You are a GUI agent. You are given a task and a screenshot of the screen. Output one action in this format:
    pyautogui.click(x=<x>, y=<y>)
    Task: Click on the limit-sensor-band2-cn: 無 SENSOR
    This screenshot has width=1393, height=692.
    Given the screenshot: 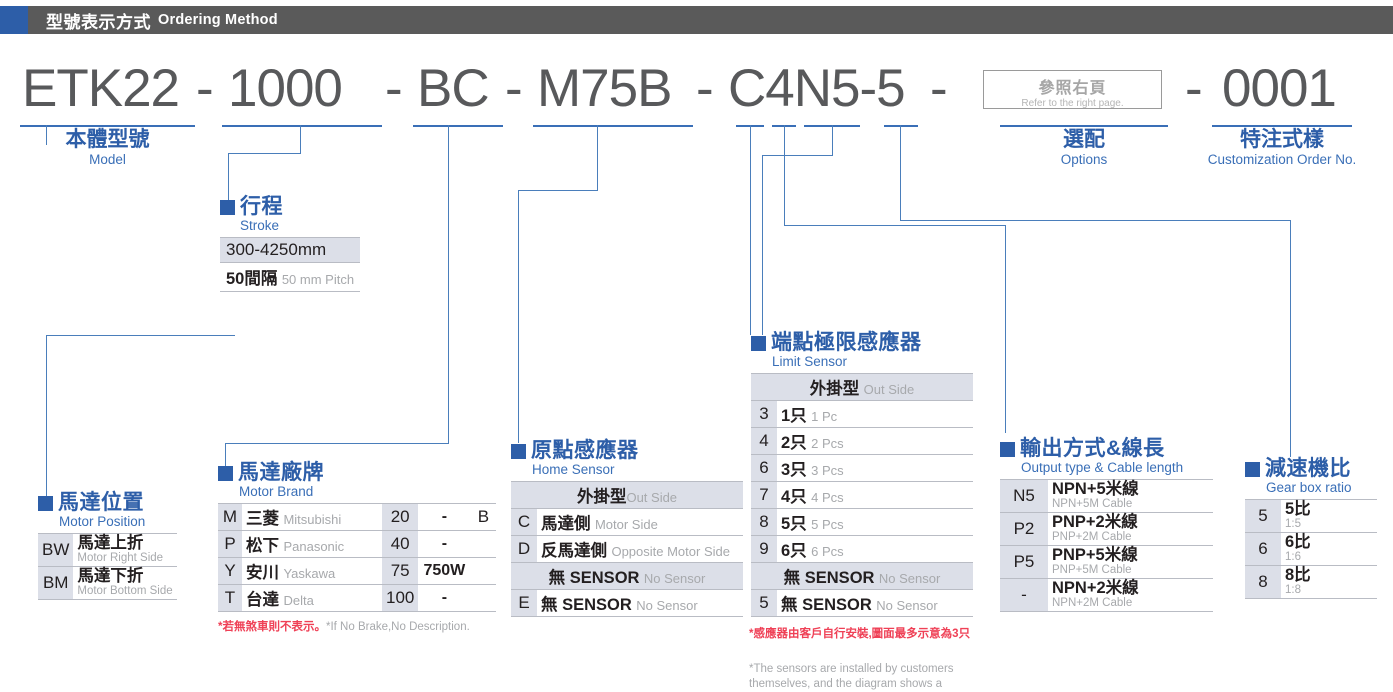 What is the action you would take?
    pyautogui.click(x=829, y=577)
    